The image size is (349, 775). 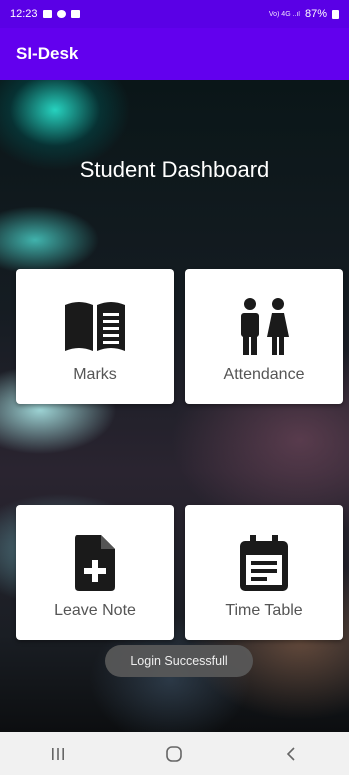 I want to click on battery-level: 87%, so click(x=315, y=14).